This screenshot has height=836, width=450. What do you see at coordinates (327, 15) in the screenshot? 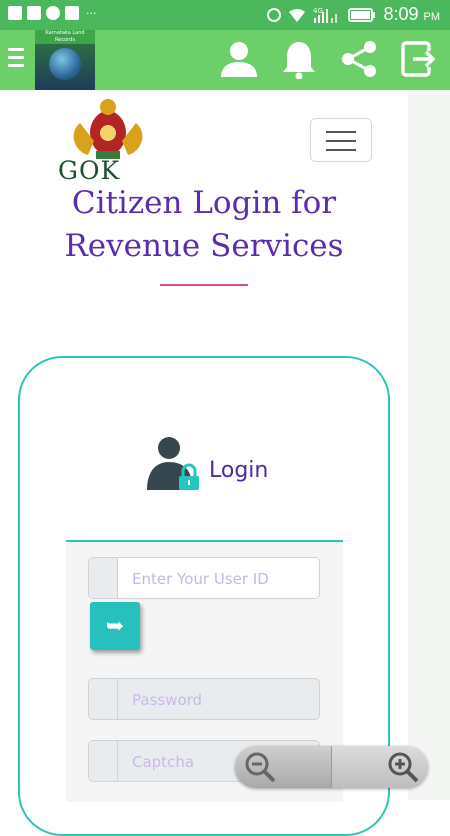
I see `signal-icon: 4G` at bounding box center [327, 15].